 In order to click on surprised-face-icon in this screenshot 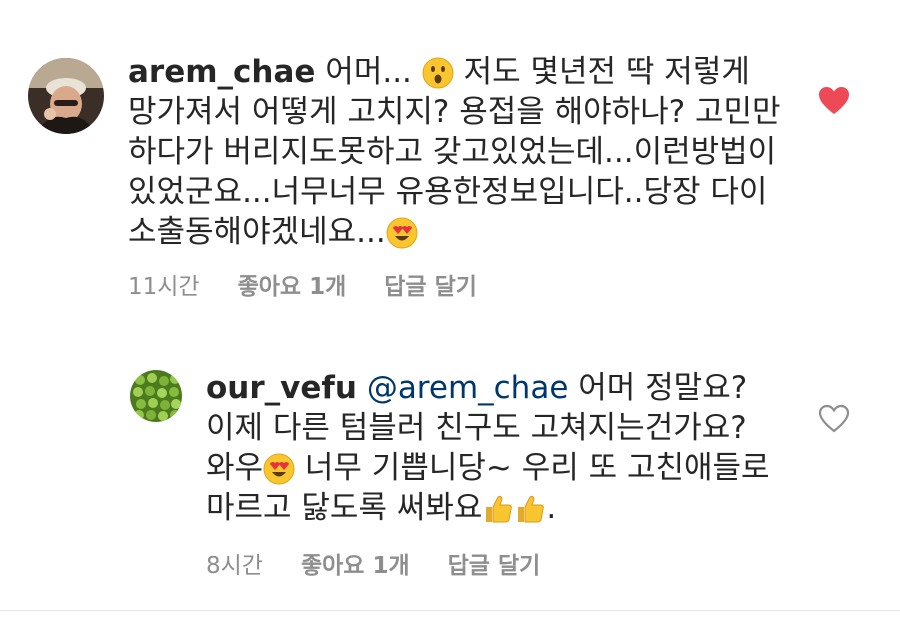, I will do `click(438, 73)`.